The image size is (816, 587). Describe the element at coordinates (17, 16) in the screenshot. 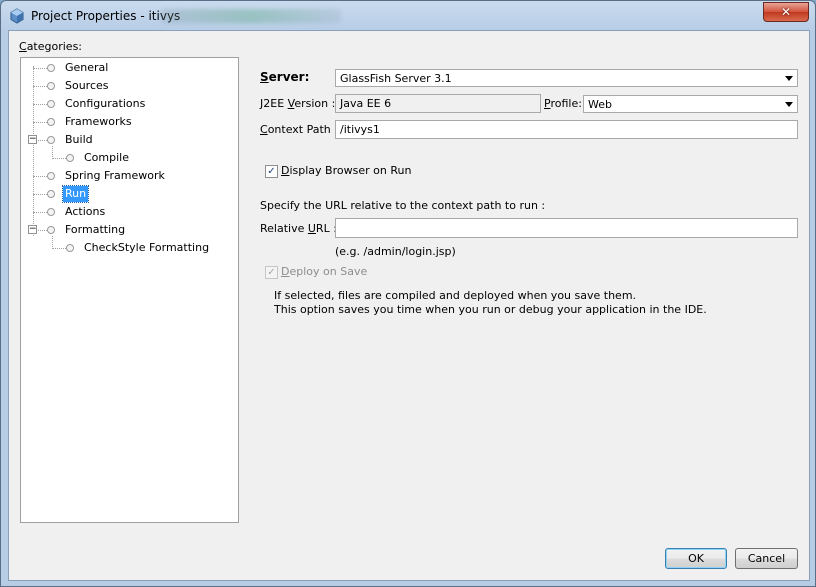

I see `netbeans-cube-icon` at that location.